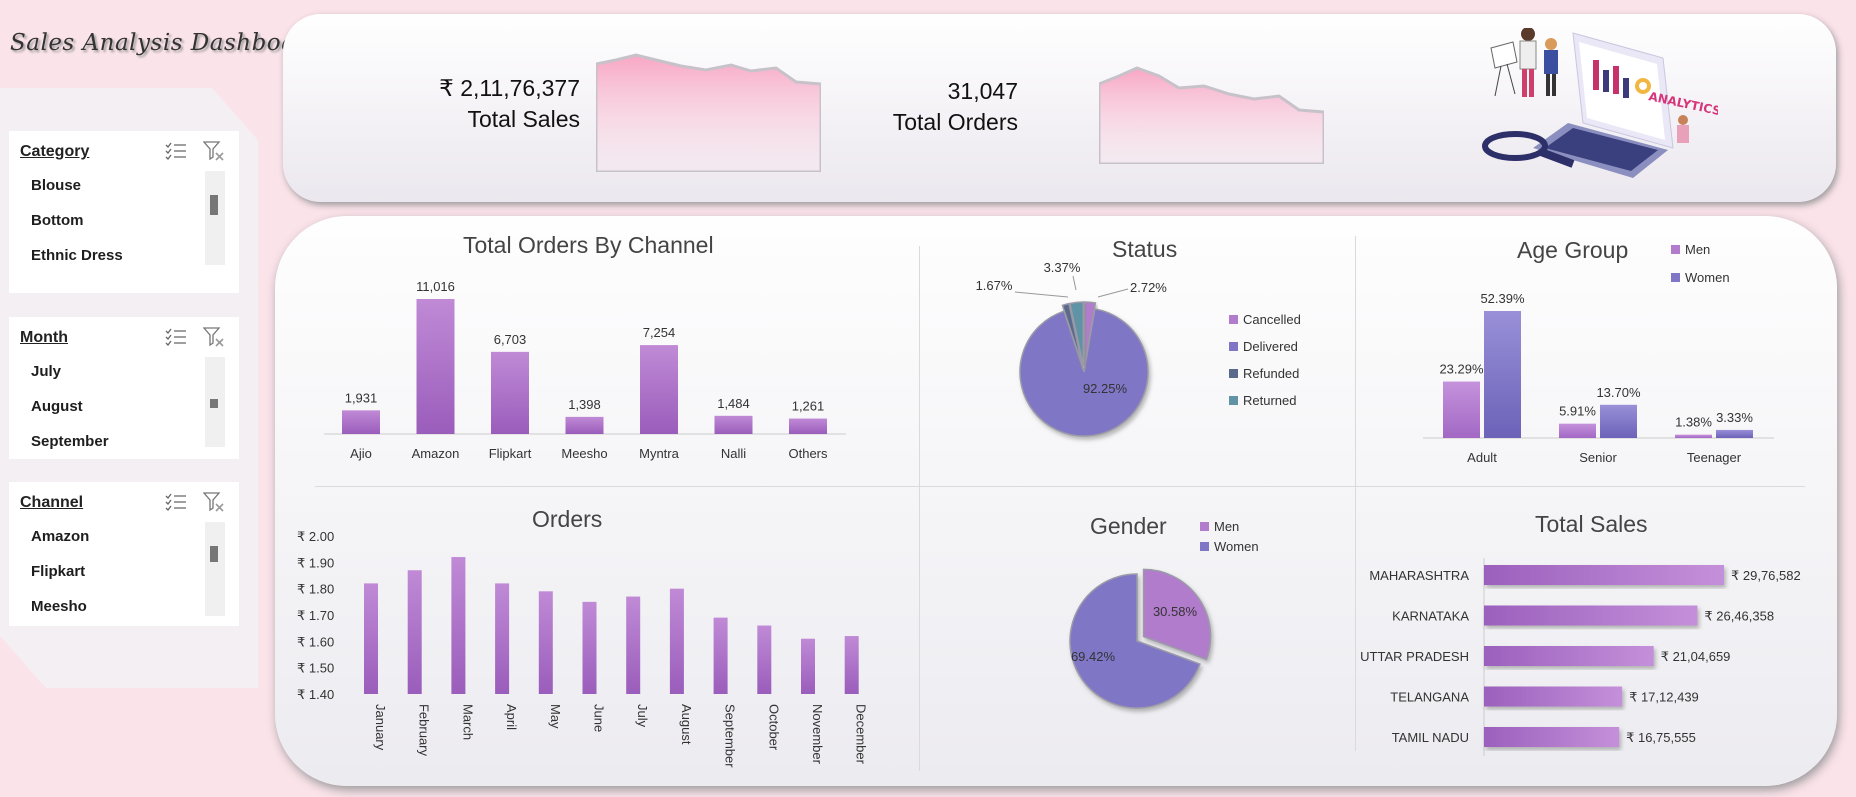 The image size is (1856, 797). I want to click on x-tick-label: Meesho, so click(584, 453).